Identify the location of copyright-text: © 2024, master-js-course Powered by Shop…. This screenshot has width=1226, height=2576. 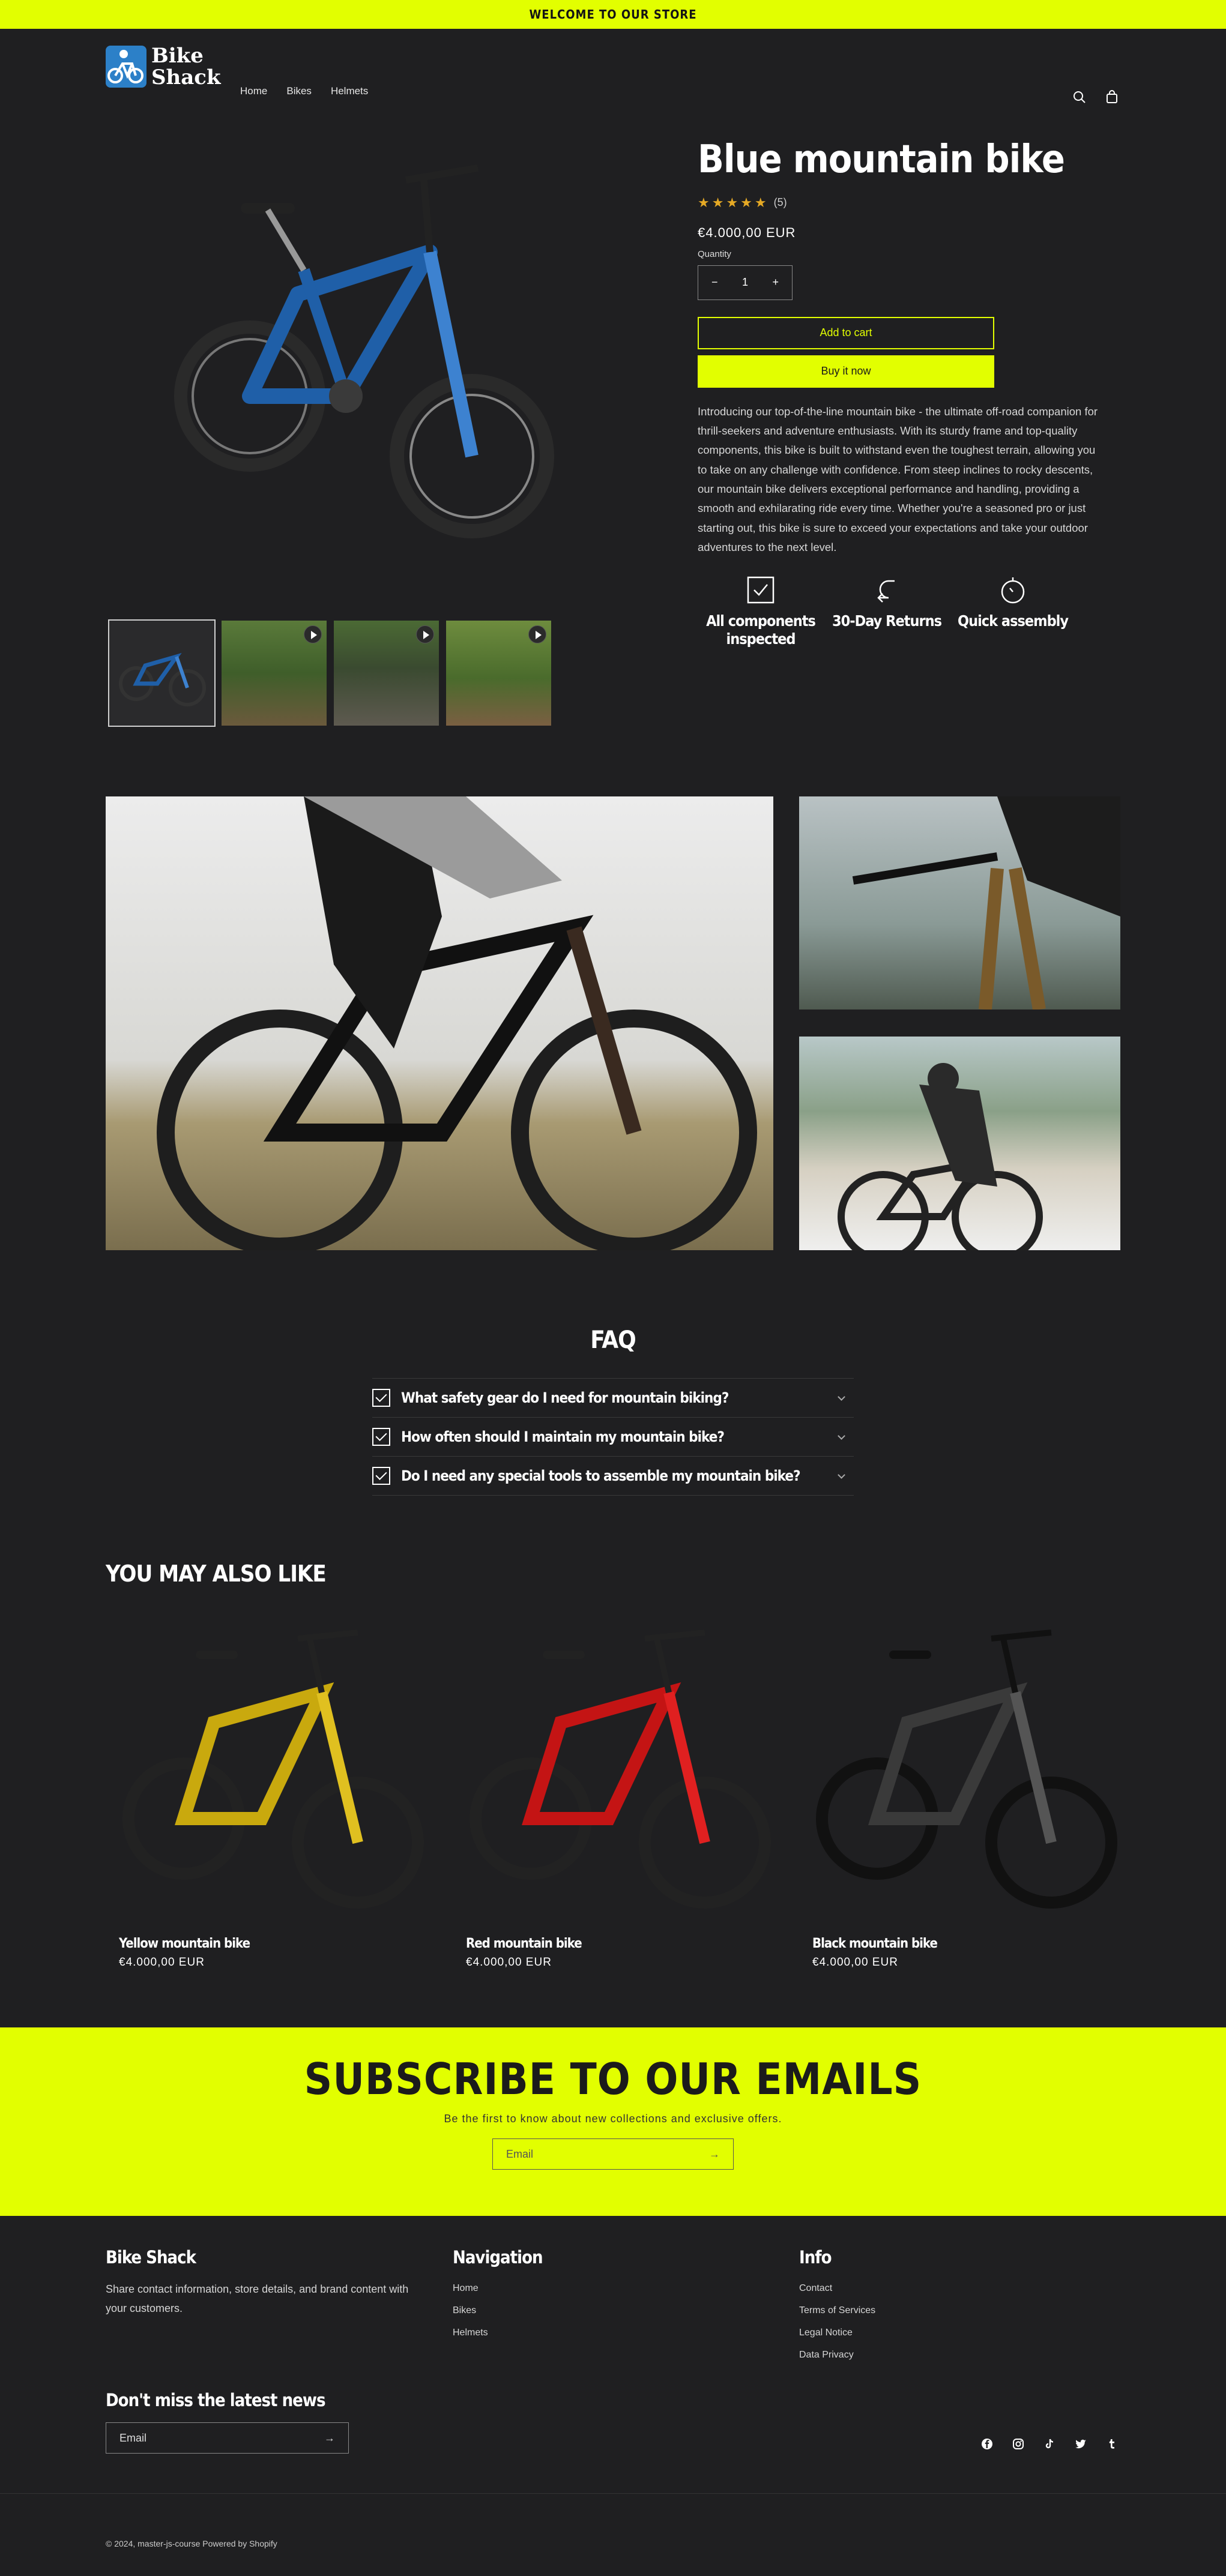
(191, 2543).